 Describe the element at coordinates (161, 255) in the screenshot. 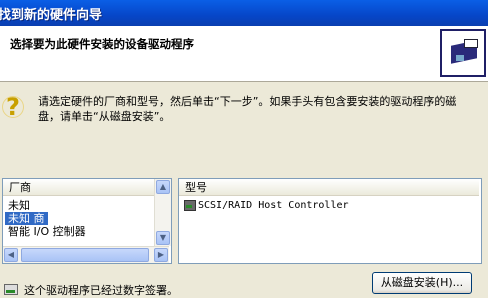

I see `scroll-right-button: ▶` at that location.